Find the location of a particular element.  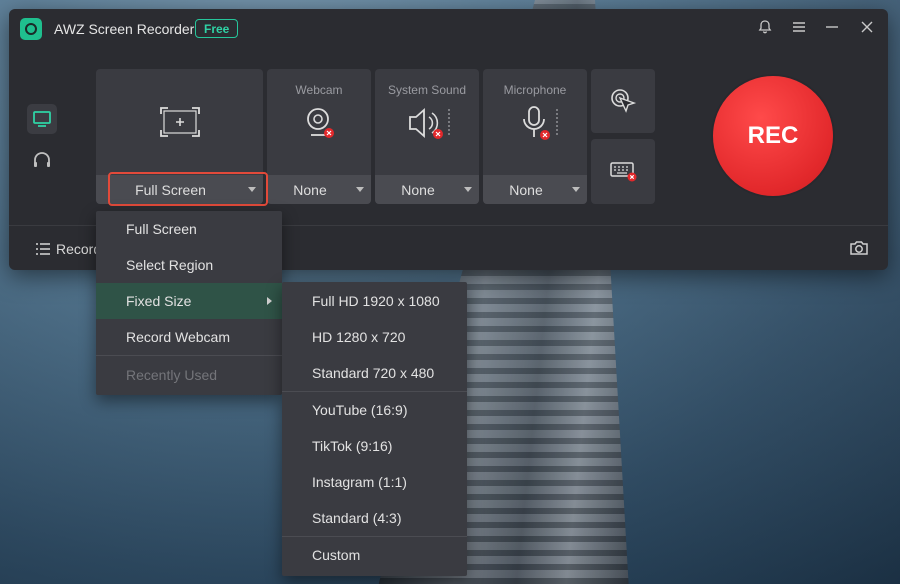

sidebar-item-screen is located at coordinates (42, 119).